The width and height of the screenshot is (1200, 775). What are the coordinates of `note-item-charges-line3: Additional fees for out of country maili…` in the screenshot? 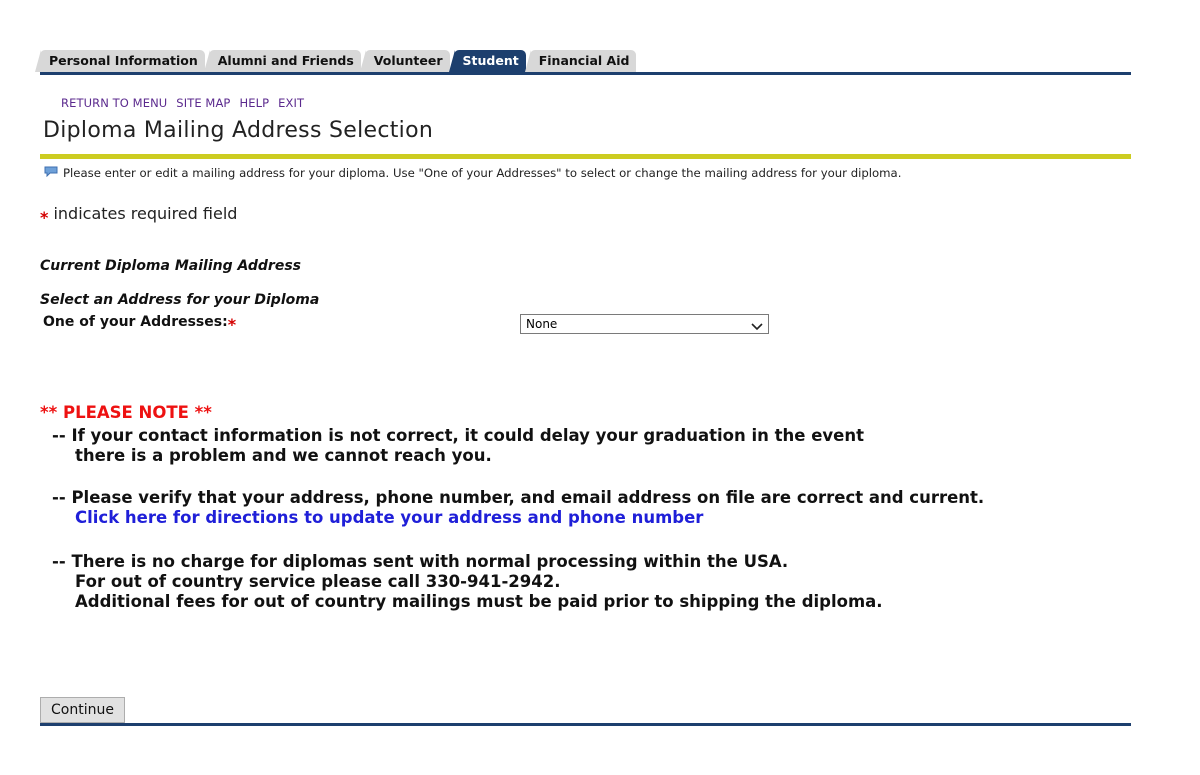 It's located at (479, 601).